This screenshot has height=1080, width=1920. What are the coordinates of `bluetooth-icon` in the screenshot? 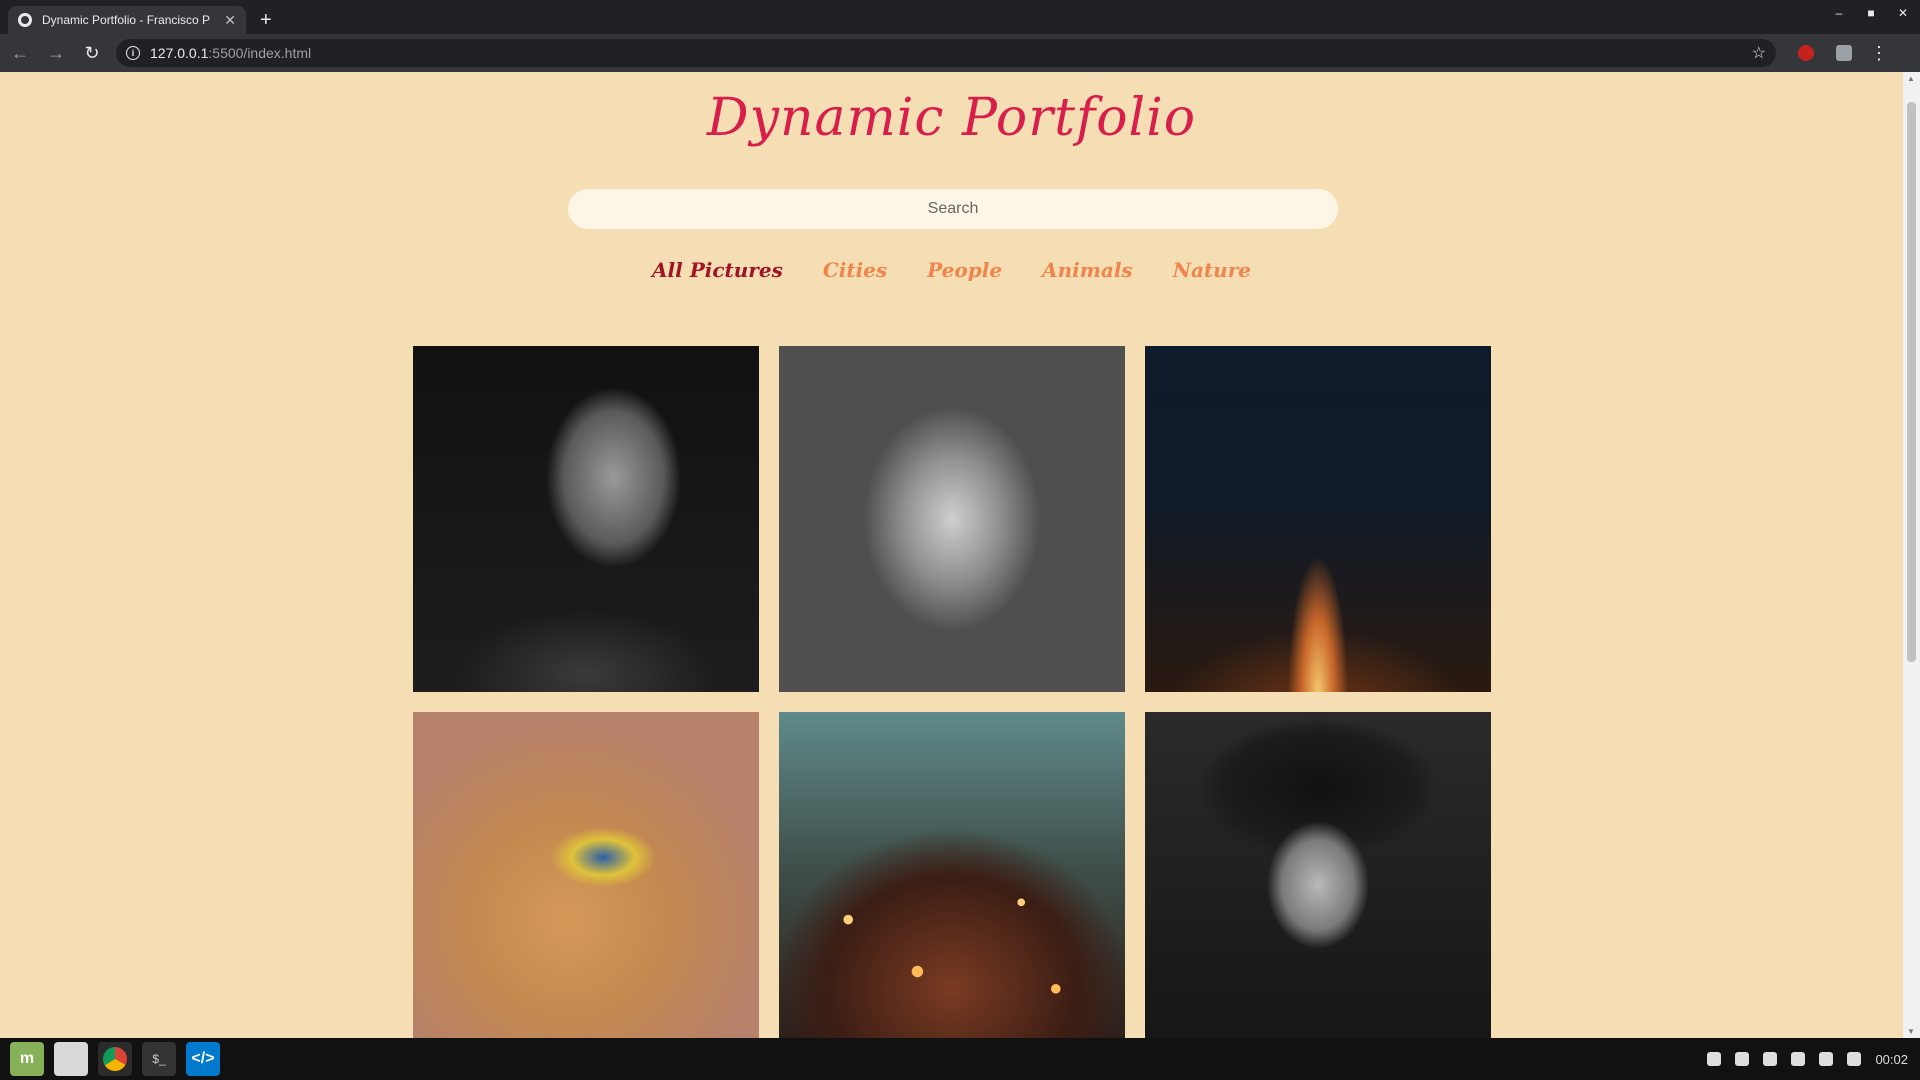 It's located at (1770, 1059).